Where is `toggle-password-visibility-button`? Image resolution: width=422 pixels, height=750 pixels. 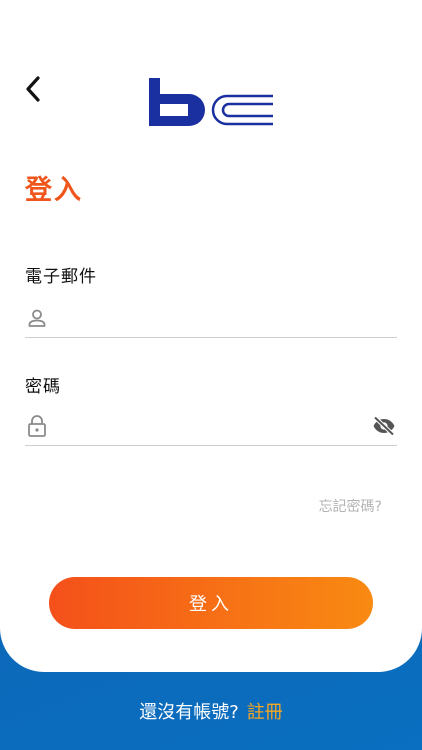 toggle-password-visibility-button is located at coordinates (384, 426).